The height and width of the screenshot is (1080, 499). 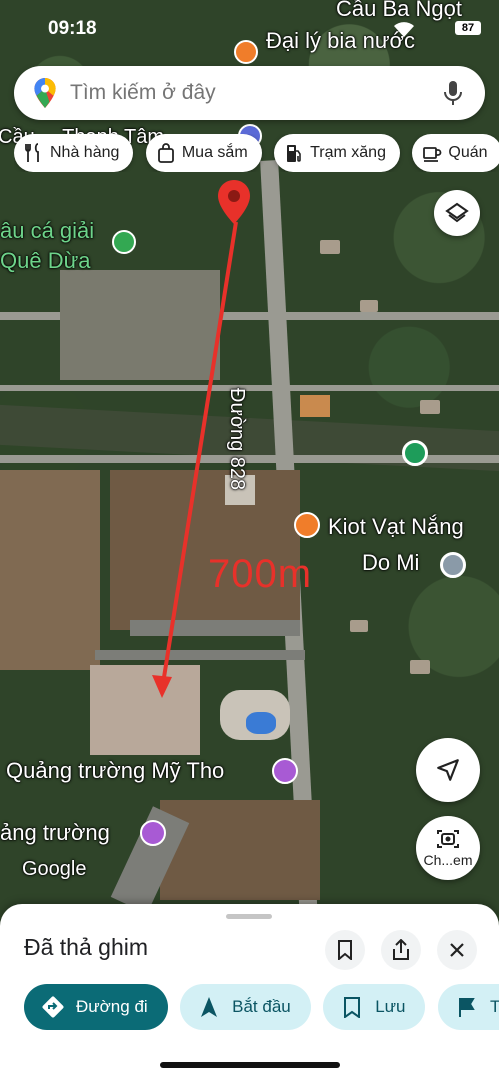 I want to click on sheet-title: Đã thả ghim, so click(x=86, y=947).